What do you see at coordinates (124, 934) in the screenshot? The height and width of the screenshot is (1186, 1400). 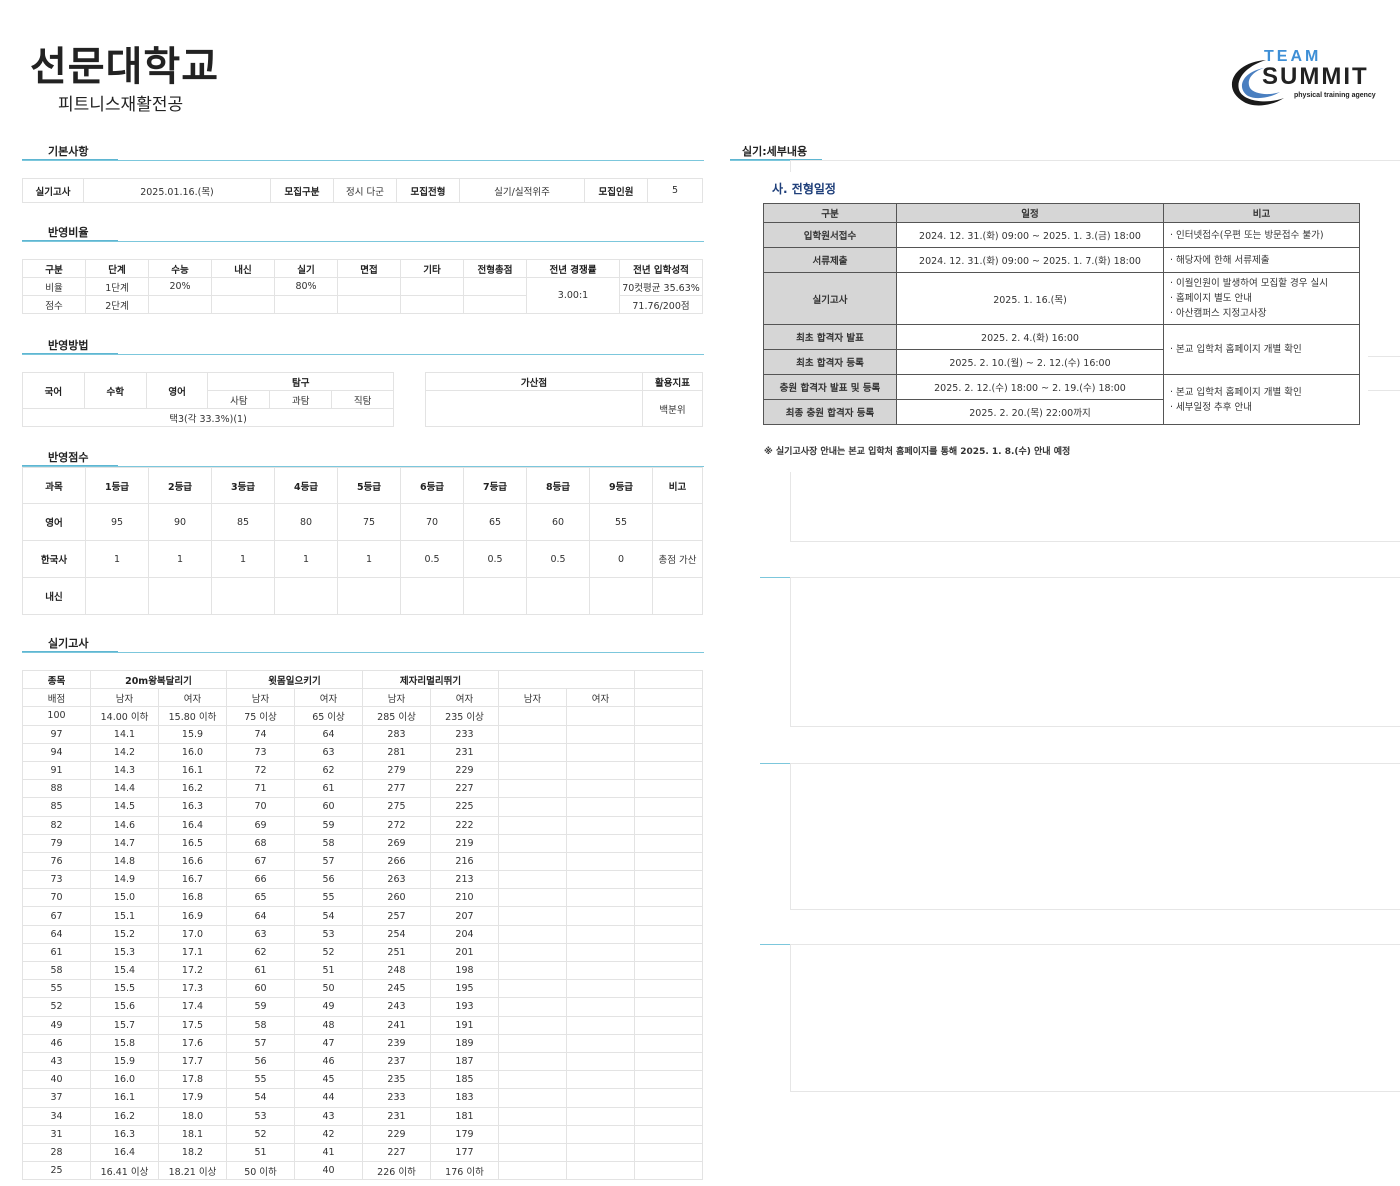 I see `practical-cell: 15.2` at bounding box center [124, 934].